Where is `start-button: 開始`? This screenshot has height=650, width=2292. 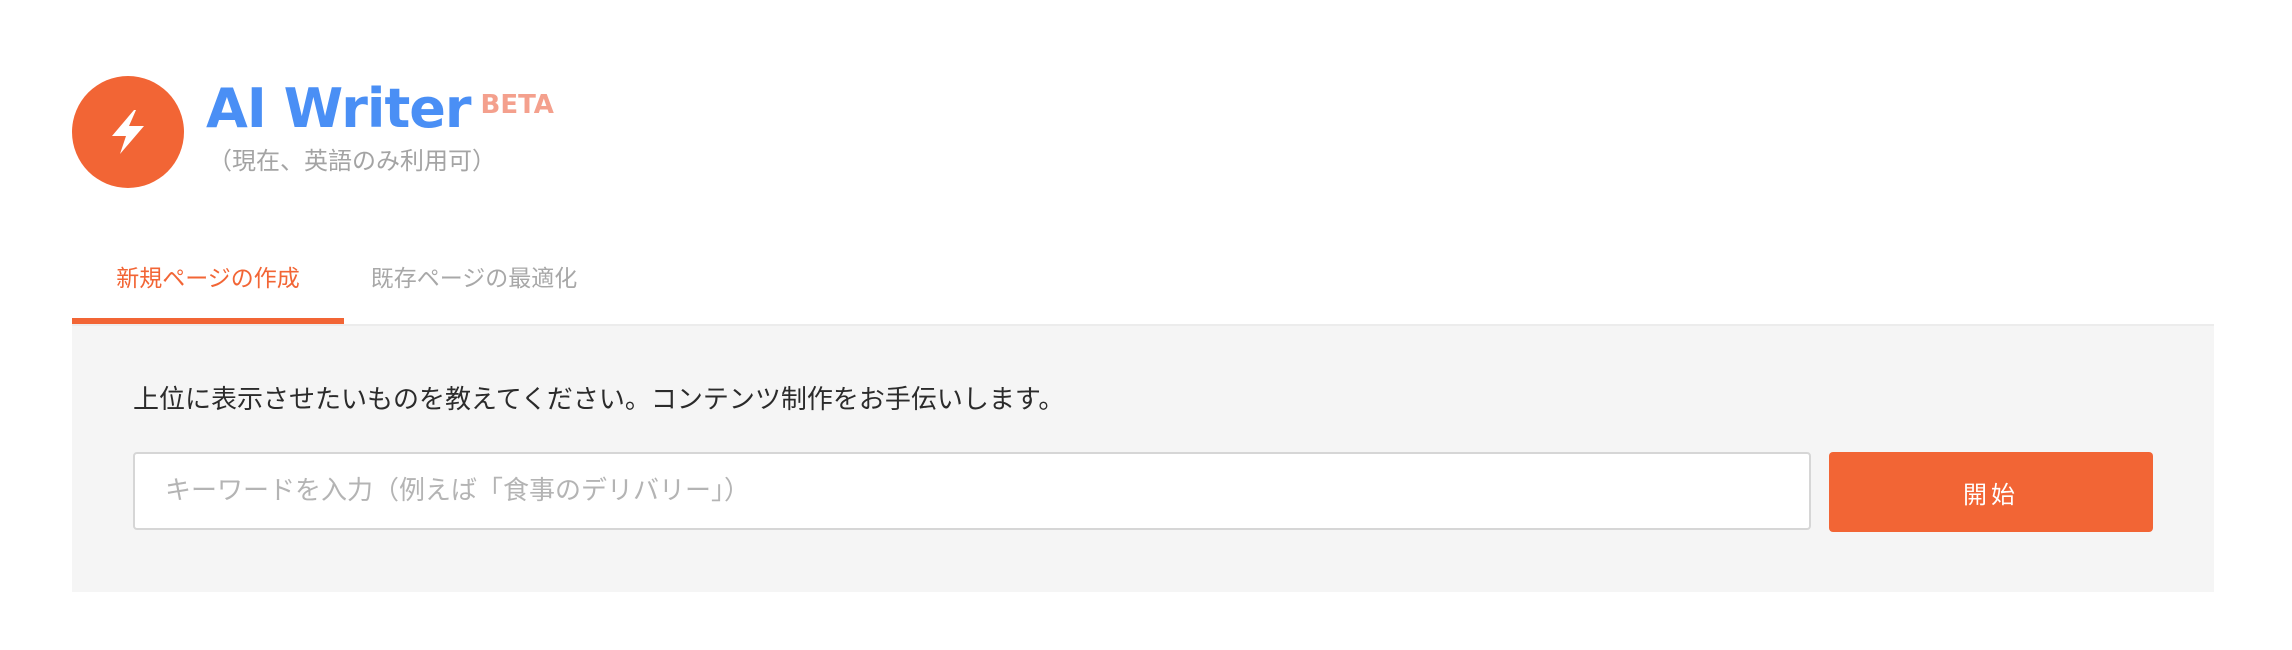 start-button: 開始 is located at coordinates (1991, 492).